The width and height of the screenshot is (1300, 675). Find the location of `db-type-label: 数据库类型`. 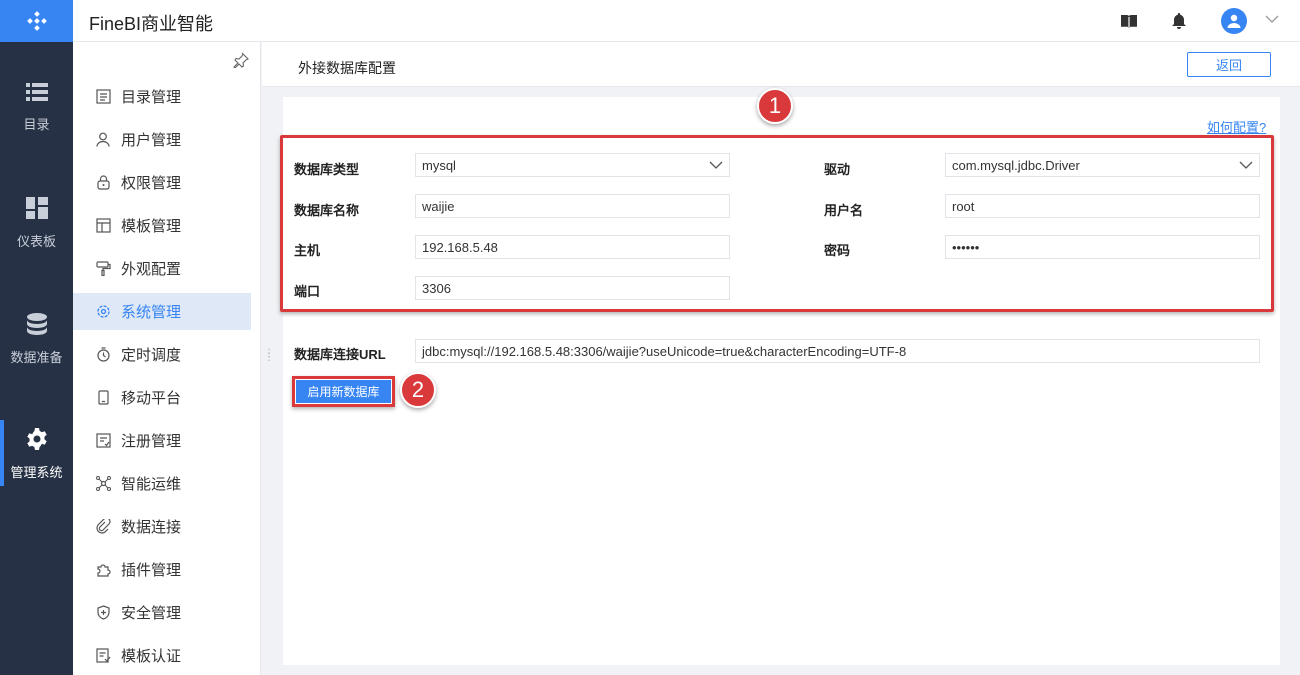

db-type-label: 数据库类型 is located at coordinates (327, 169).